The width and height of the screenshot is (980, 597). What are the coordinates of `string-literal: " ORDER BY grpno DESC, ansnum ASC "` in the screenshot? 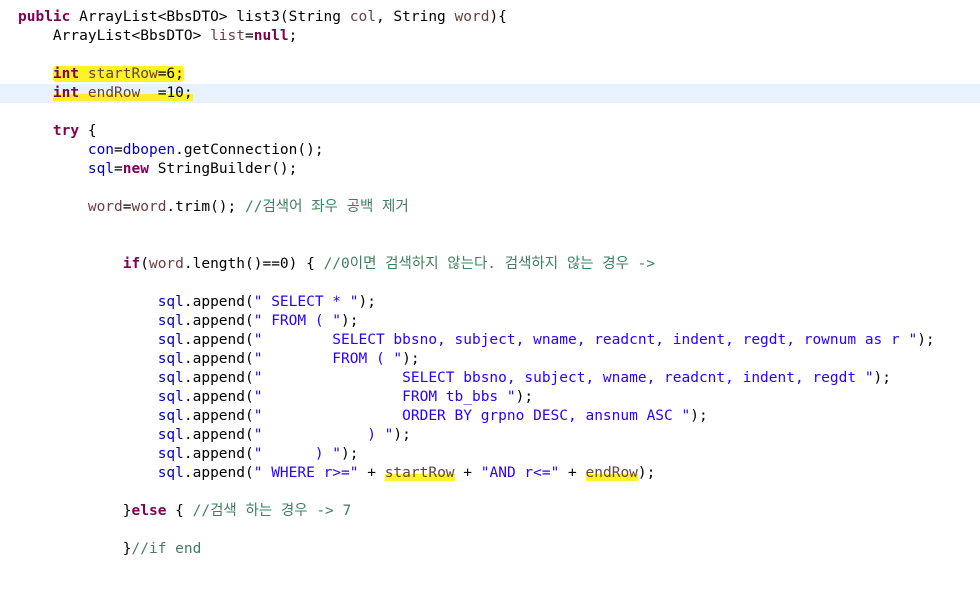 It's located at (472, 416).